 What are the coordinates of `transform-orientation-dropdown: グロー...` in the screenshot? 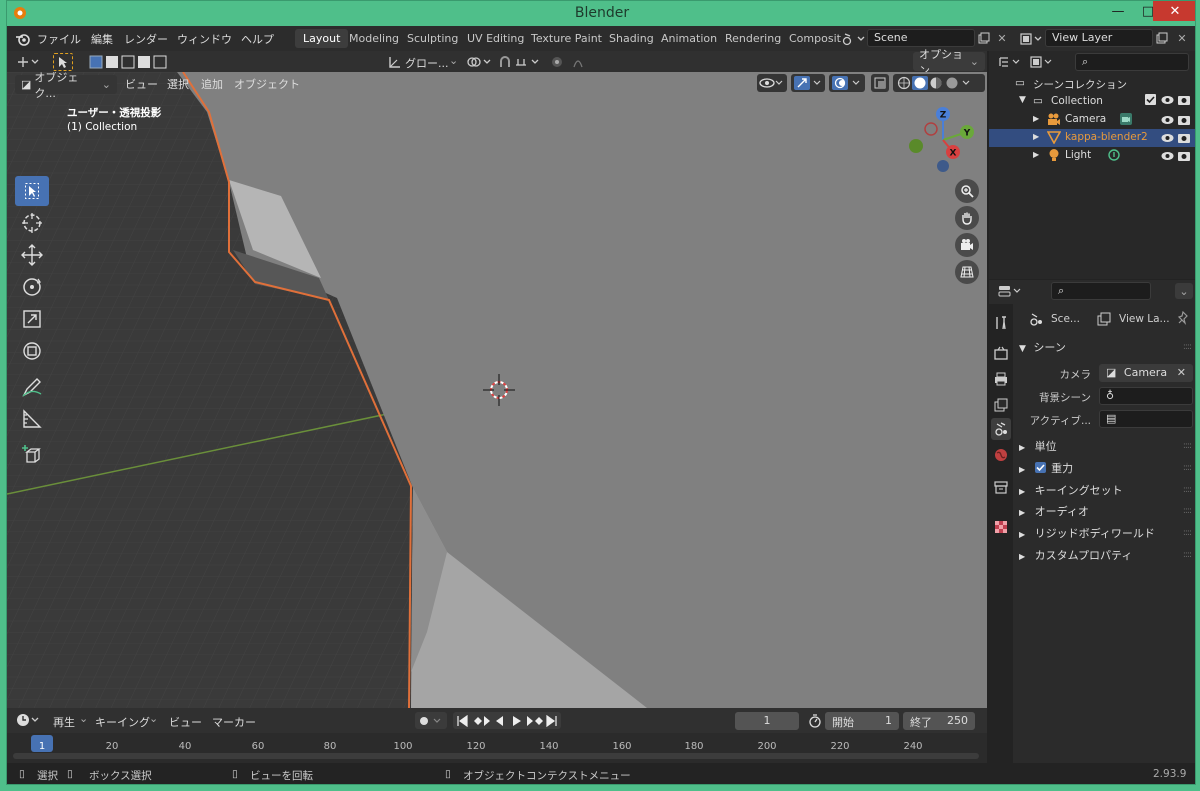 It's located at (427, 63).